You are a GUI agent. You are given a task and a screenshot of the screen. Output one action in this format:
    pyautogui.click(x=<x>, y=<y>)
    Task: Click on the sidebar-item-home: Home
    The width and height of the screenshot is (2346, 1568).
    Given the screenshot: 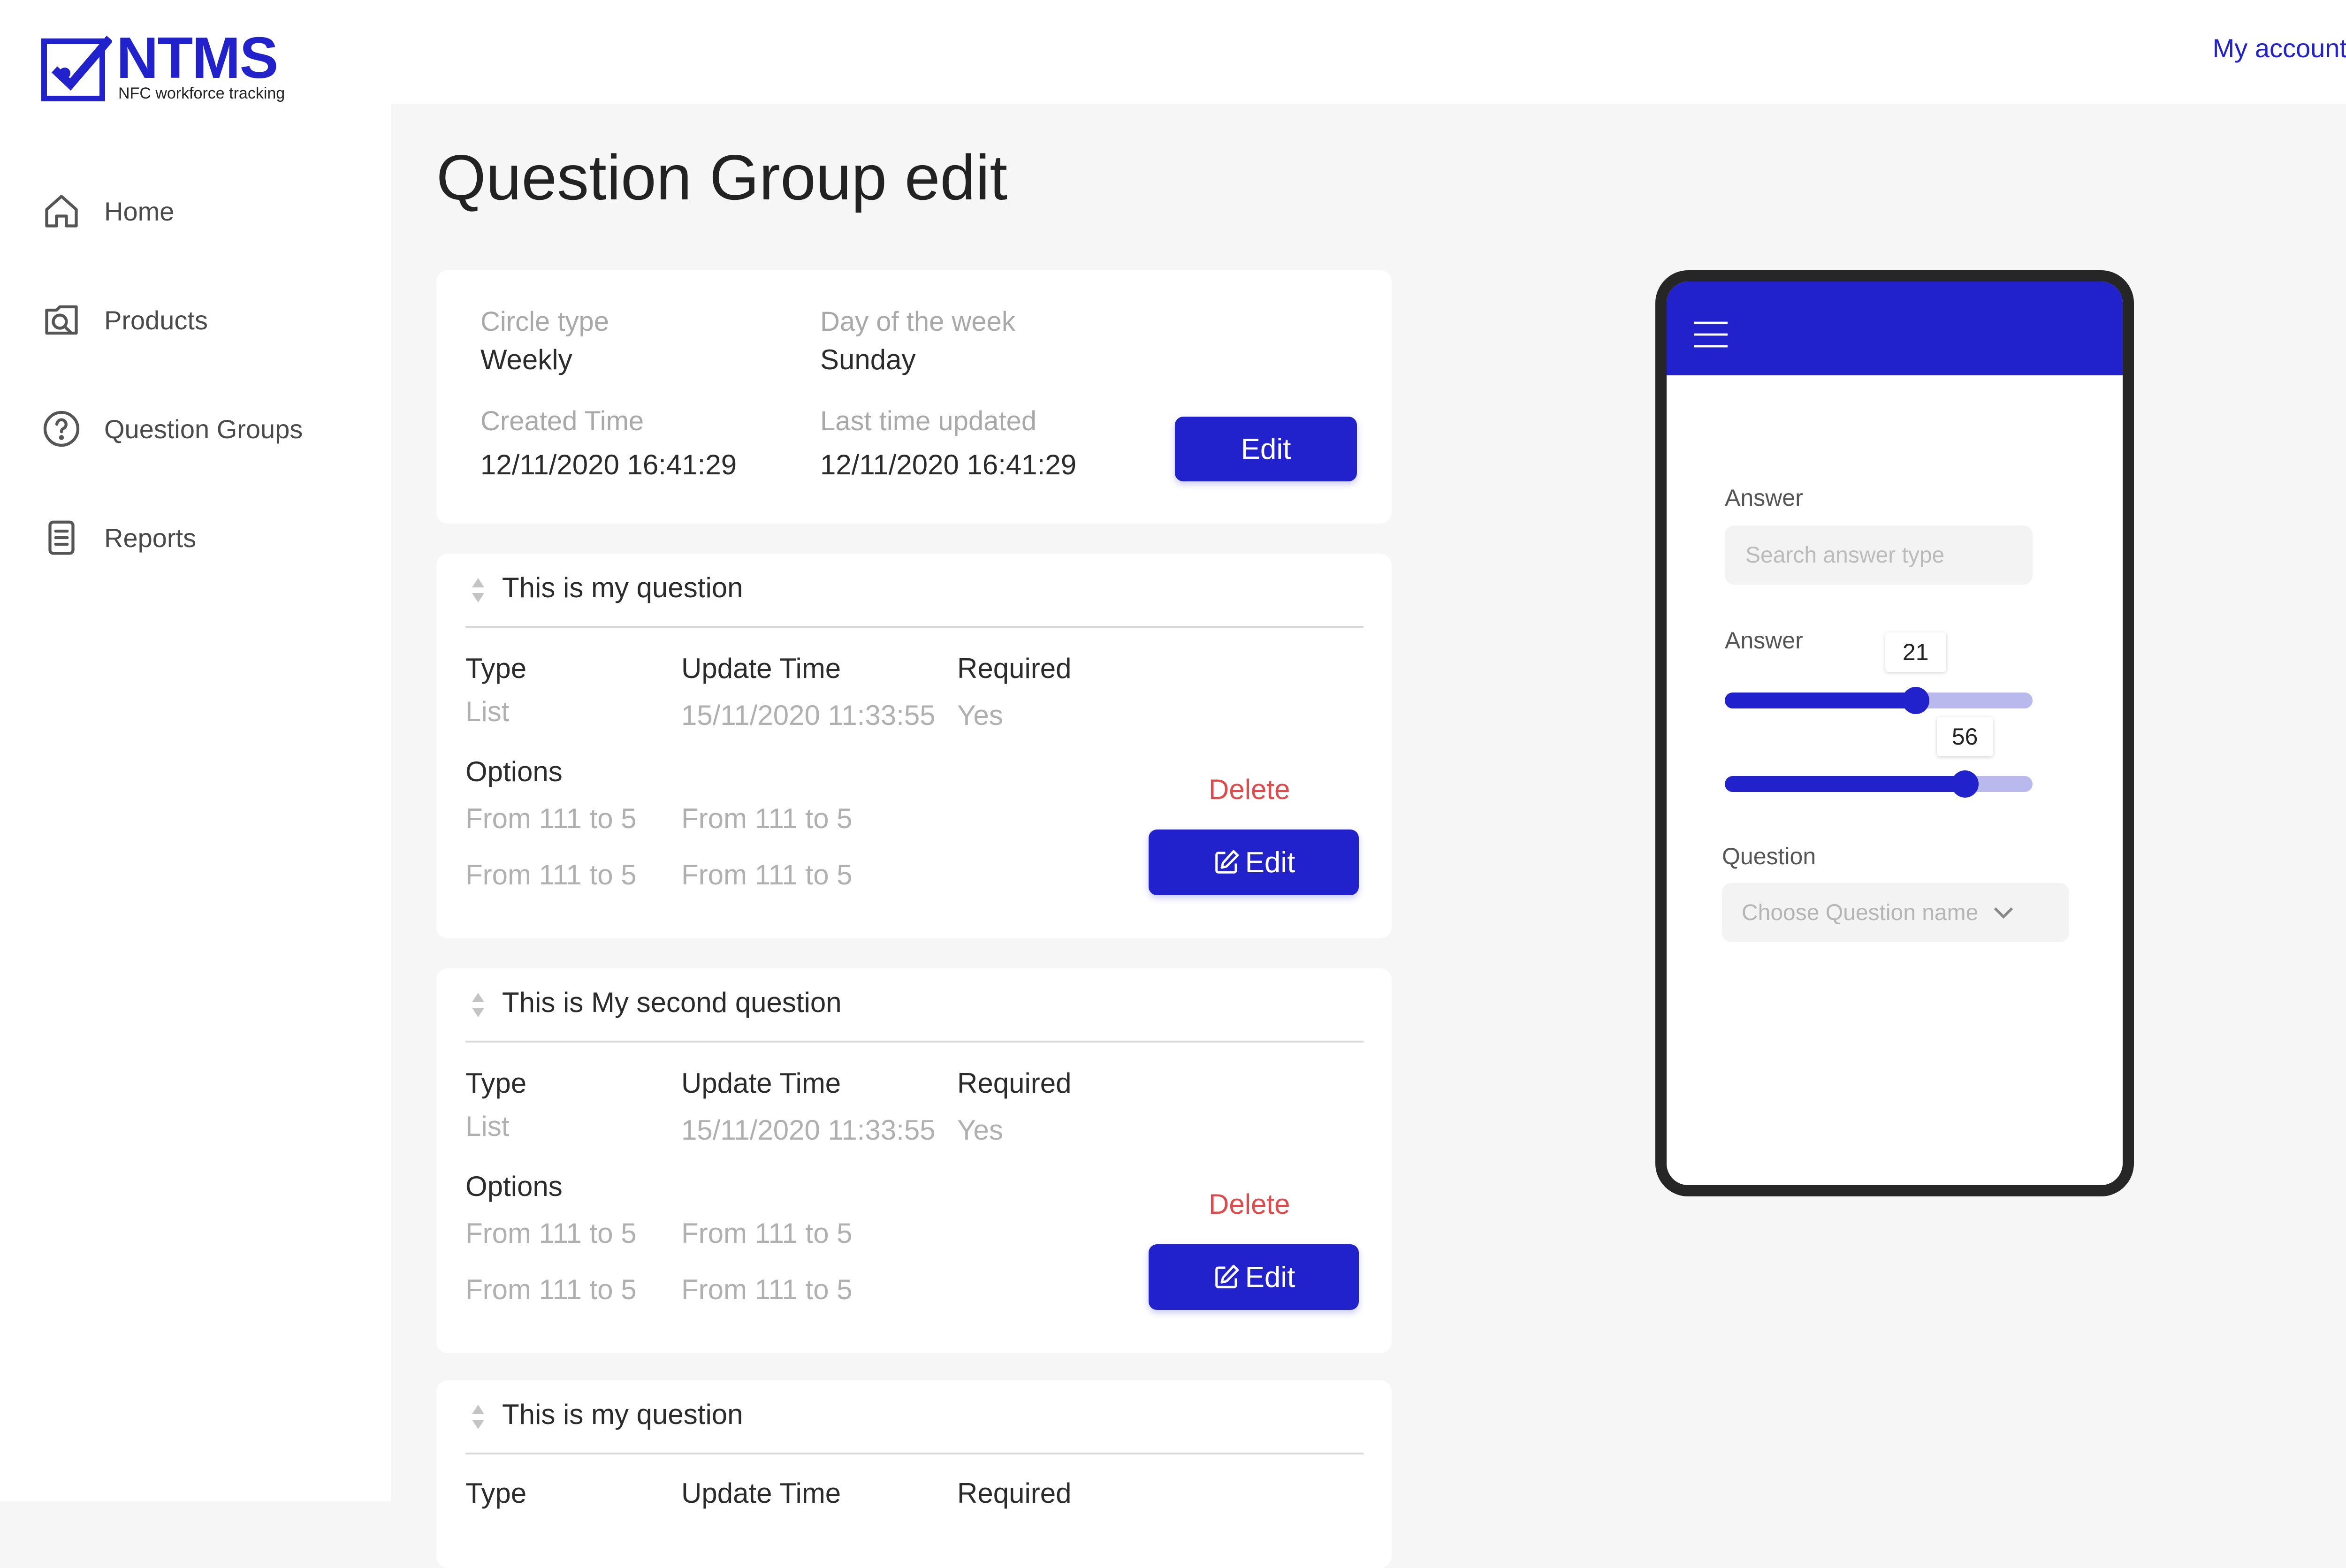 What is the action you would take?
    pyautogui.click(x=107, y=211)
    